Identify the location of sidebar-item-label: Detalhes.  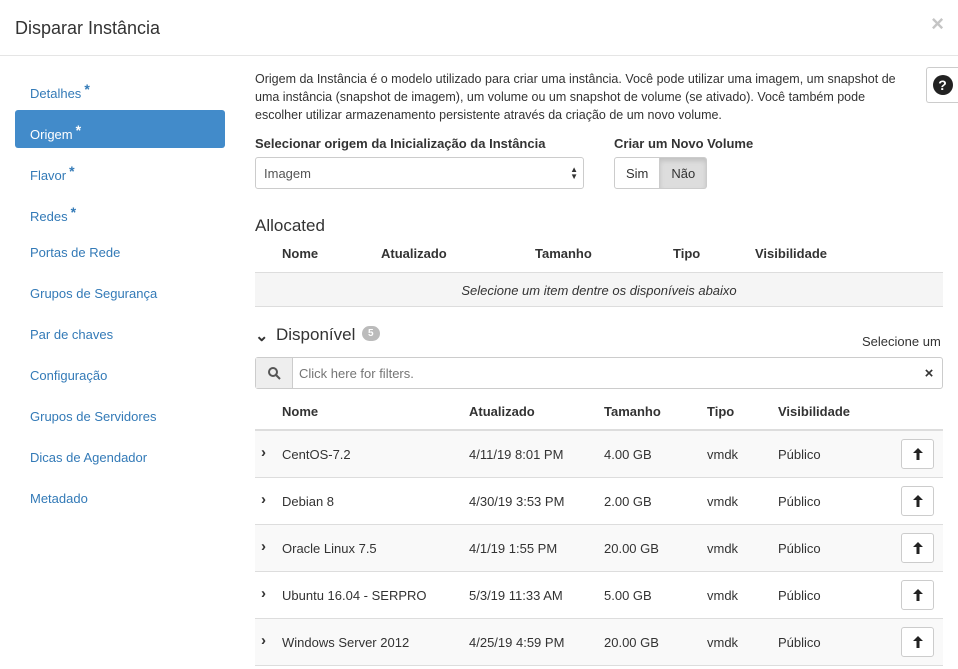
(56, 93).